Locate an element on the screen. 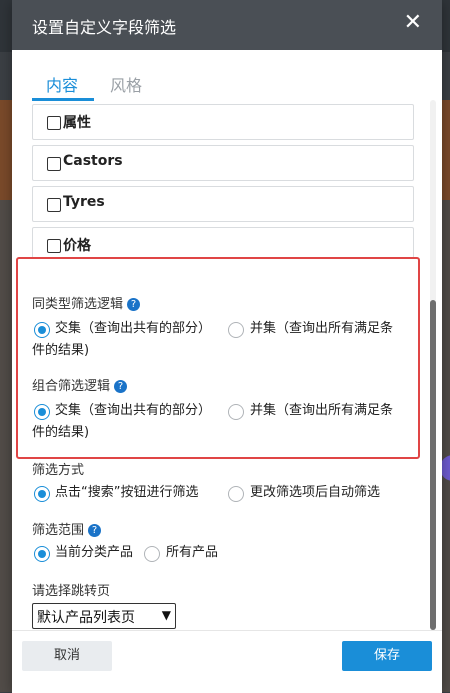 This screenshot has height=693, width=450. cancel-button: 取消 is located at coordinates (67, 656).